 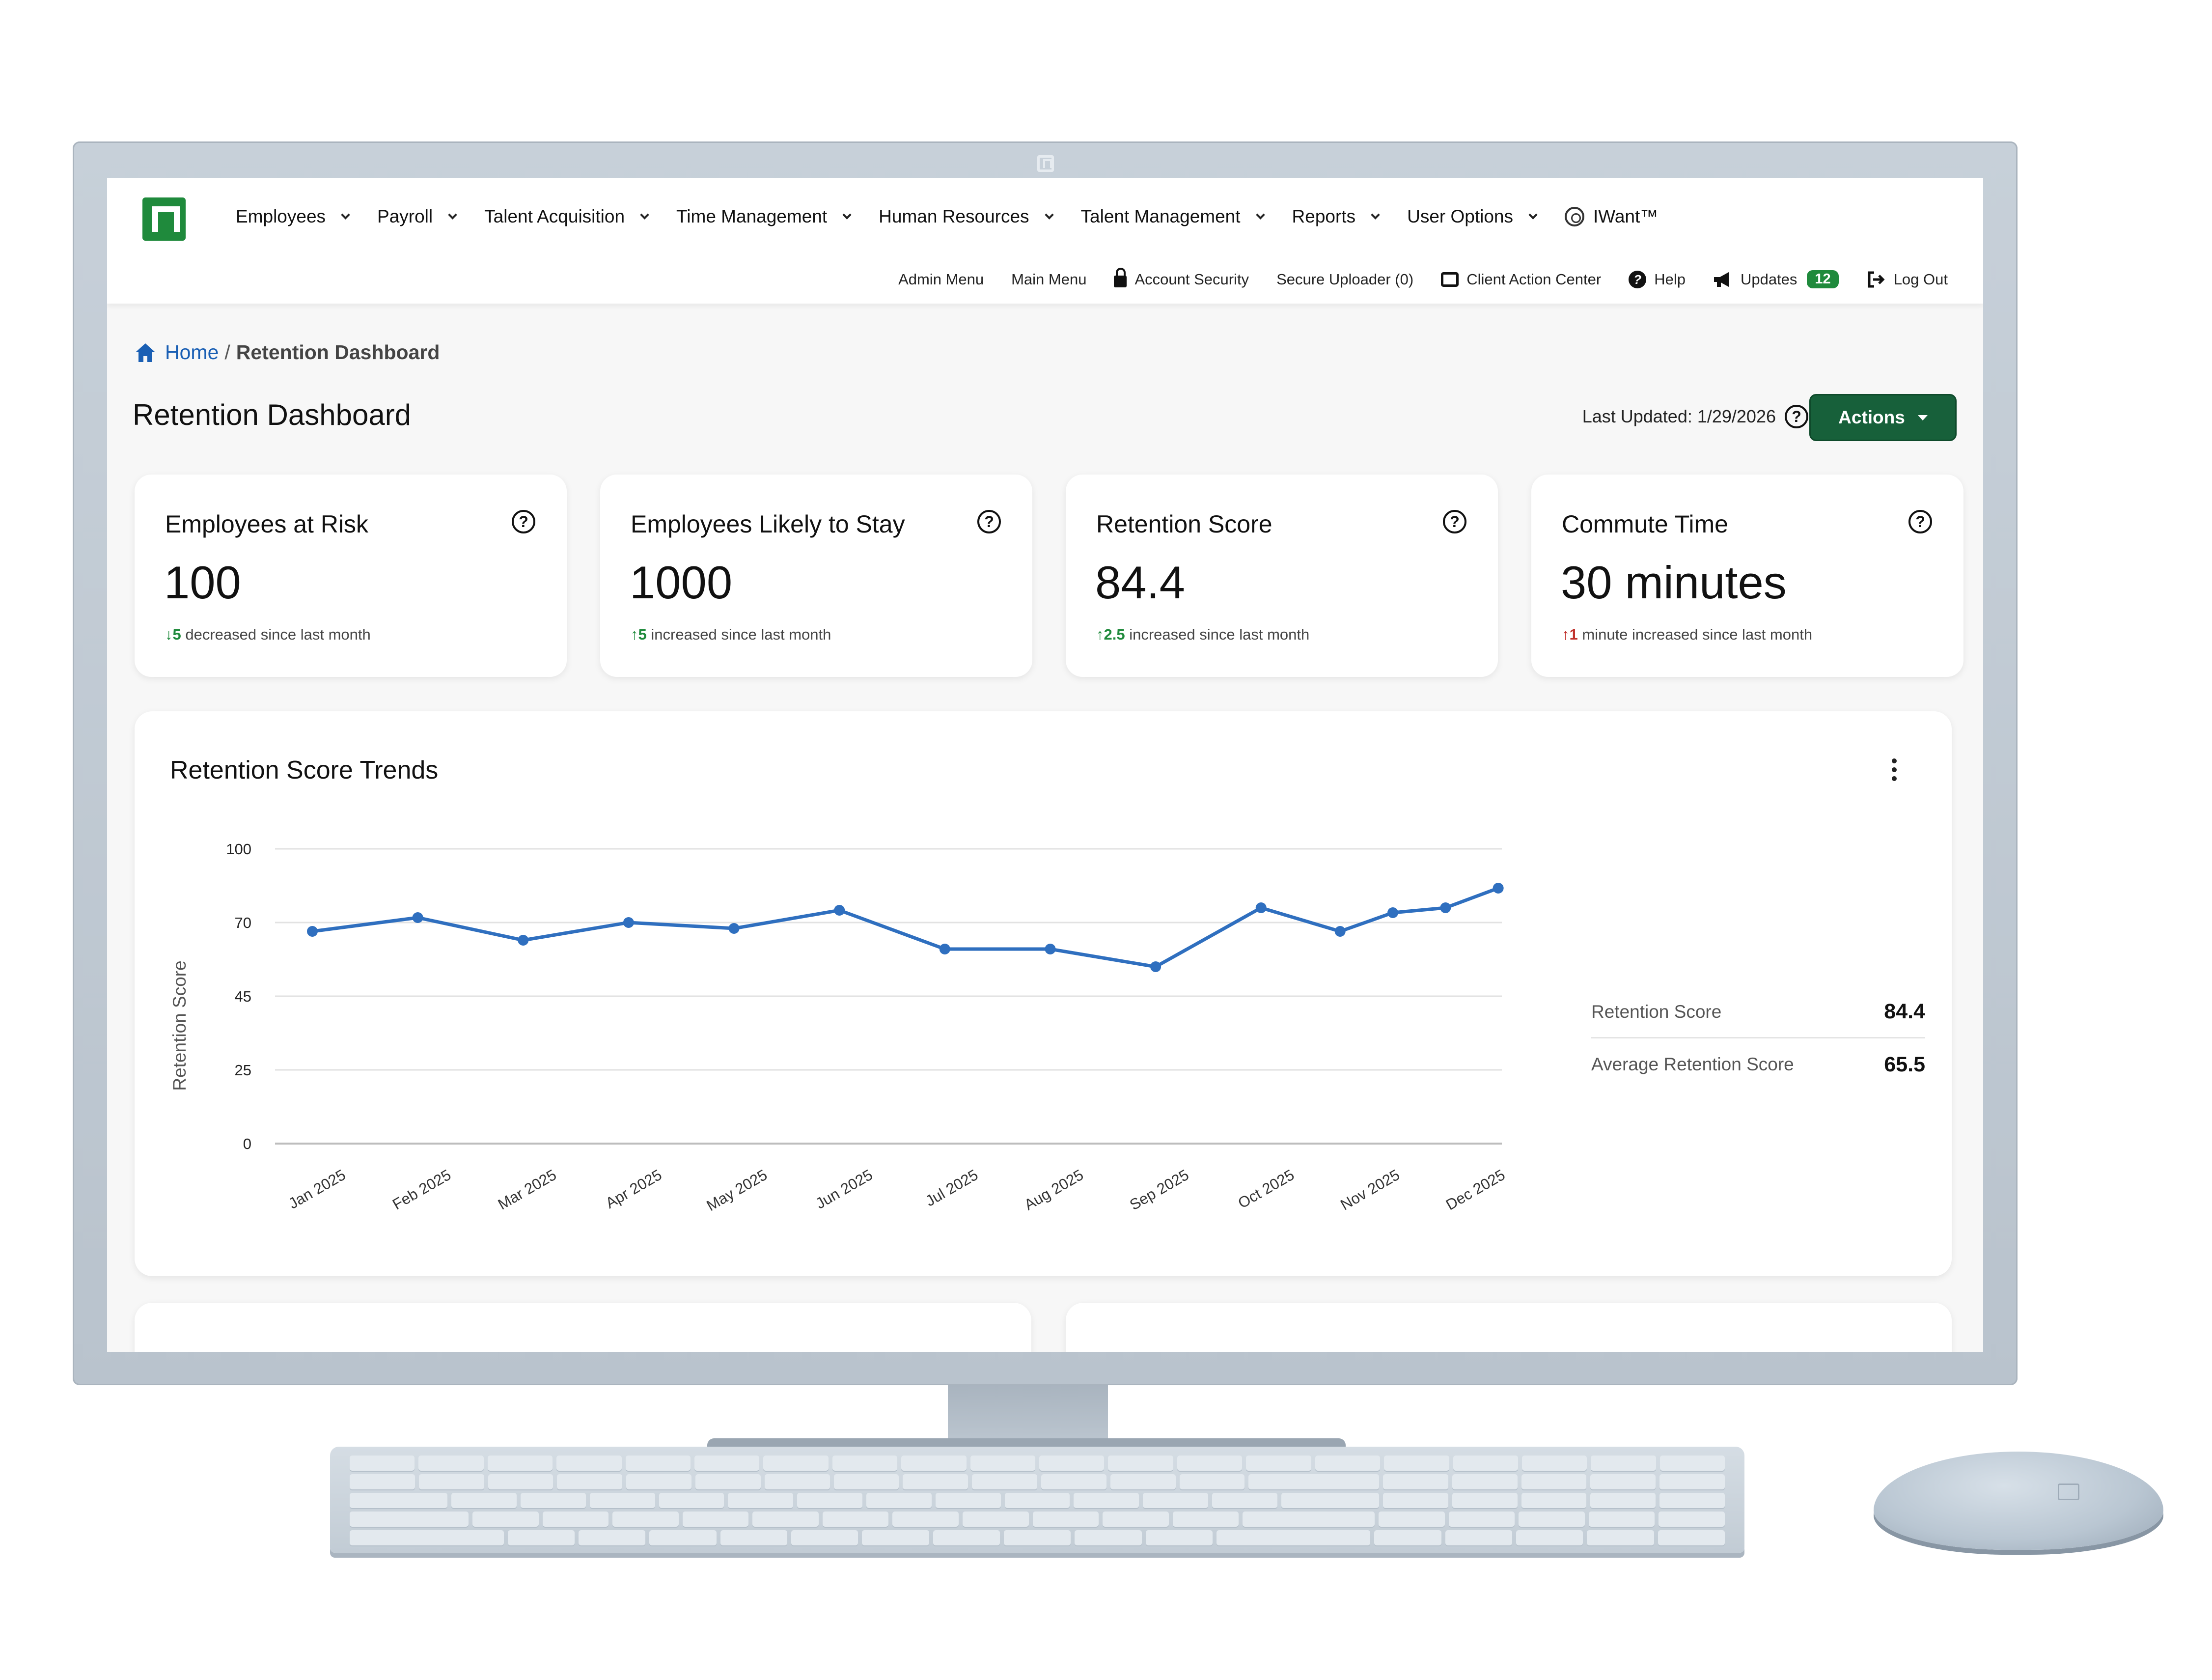 I want to click on x-tick-label: Feb 2025, so click(x=421, y=1189).